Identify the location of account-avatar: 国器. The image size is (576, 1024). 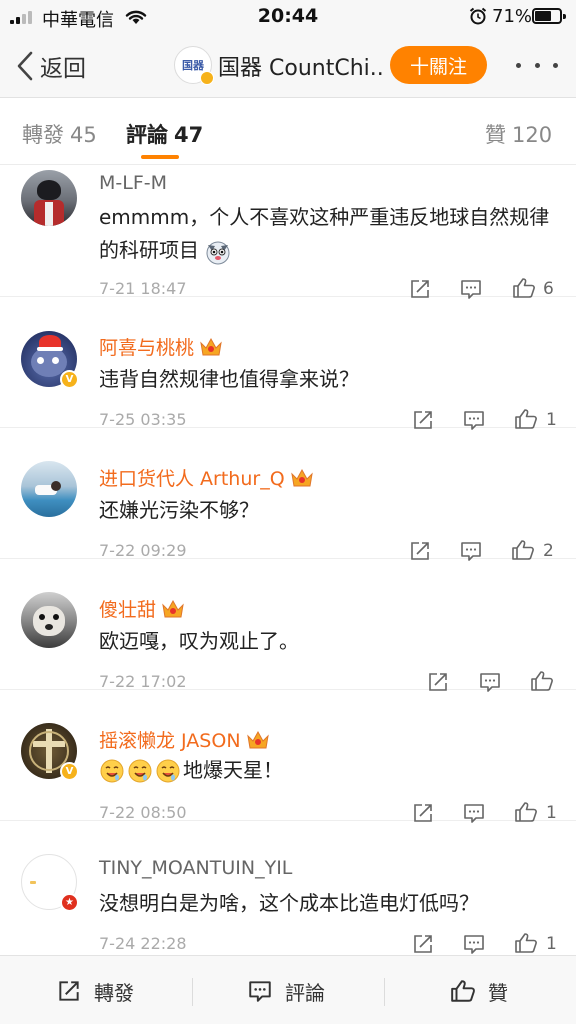
(194, 65).